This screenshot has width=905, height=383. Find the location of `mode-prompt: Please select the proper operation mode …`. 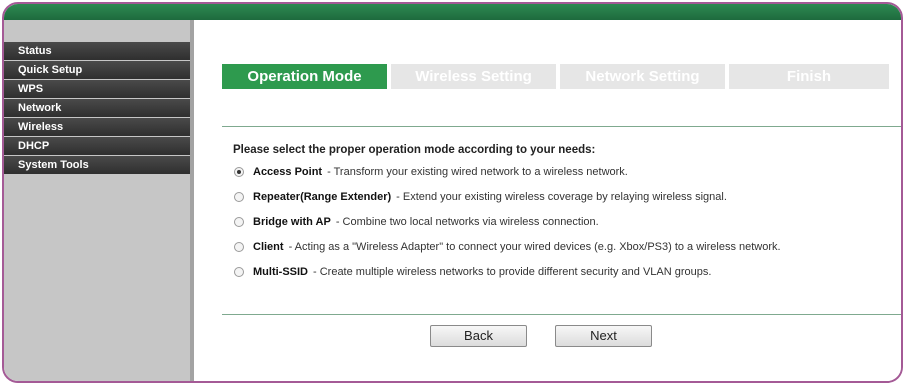

mode-prompt: Please select the proper operation mode … is located at coordinates (414, 150).